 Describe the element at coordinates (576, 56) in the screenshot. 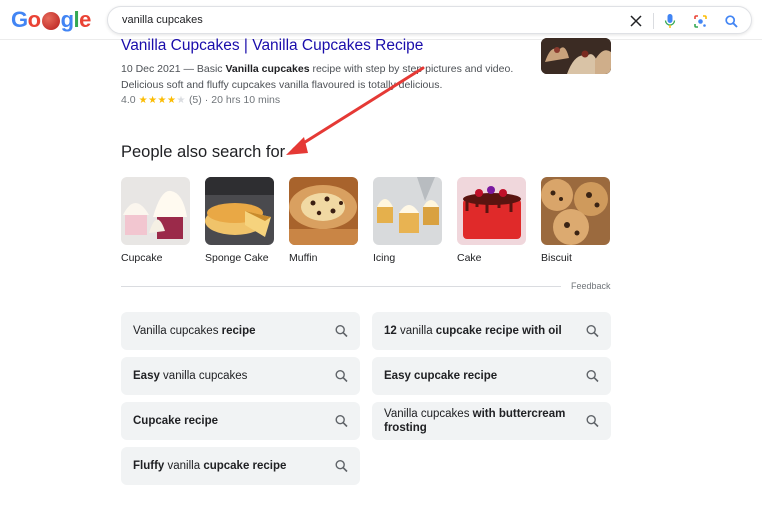

I see `result-thumbnail` at that location.